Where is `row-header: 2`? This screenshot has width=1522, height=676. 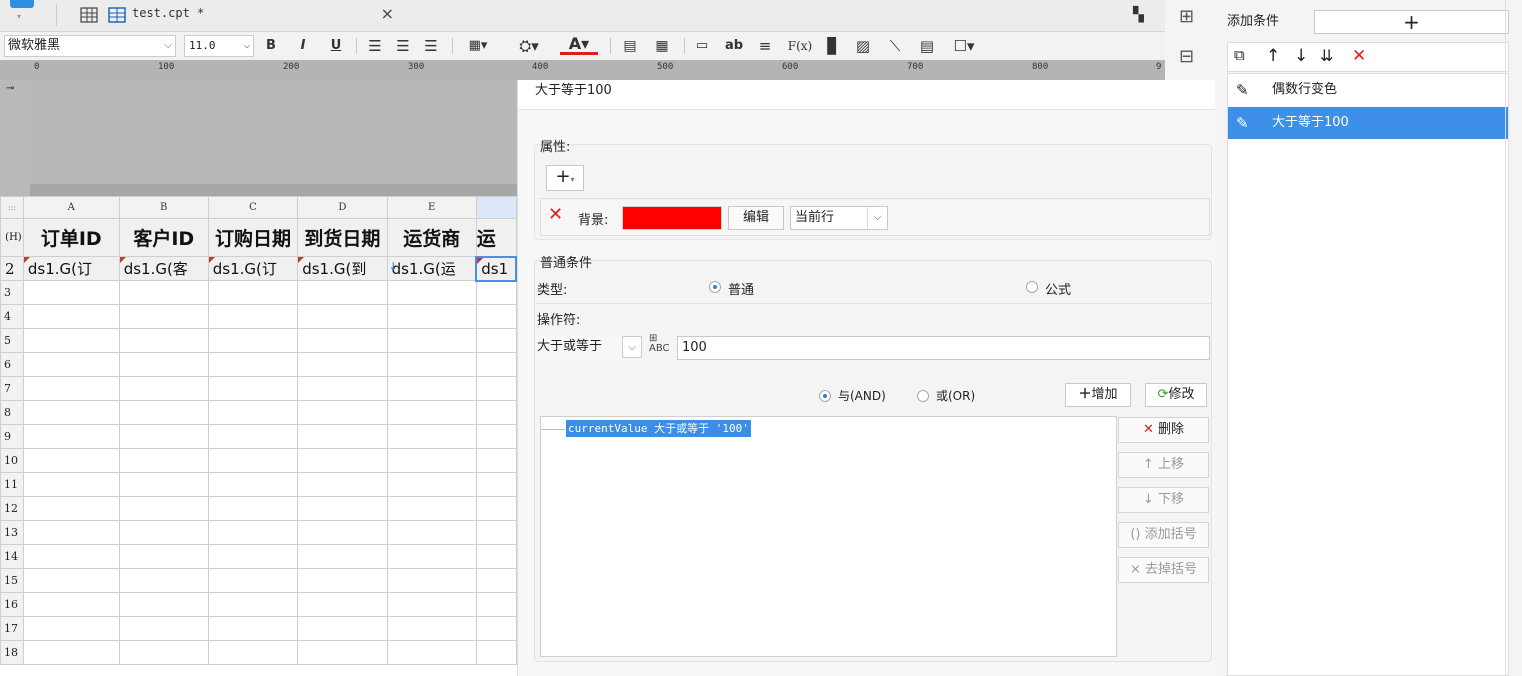
row-header: 2 is located at coordinates (12, 268).